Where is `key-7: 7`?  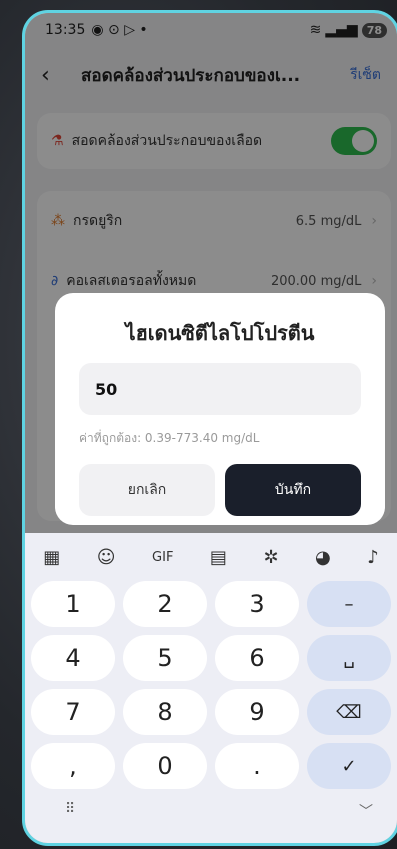
key-7: 7 is located at coordinates (73, 712).